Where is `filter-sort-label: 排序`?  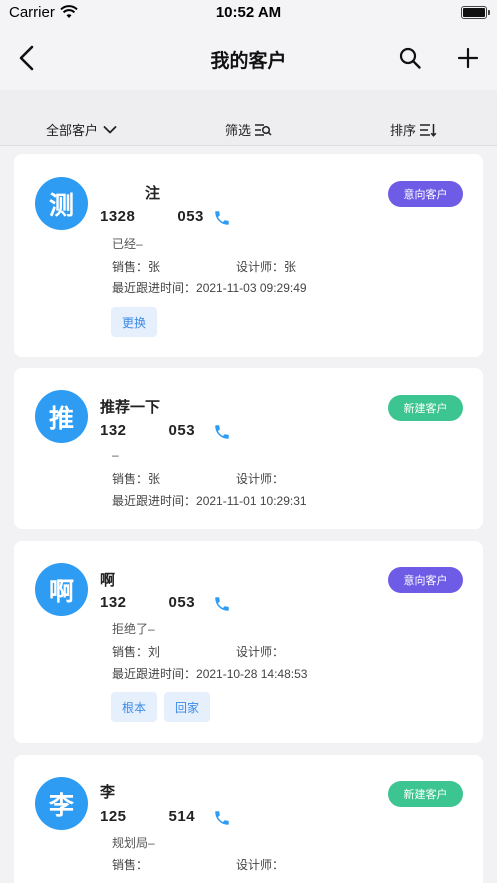 filter-sort-label: 排序 is located at coordinates (403, 130).